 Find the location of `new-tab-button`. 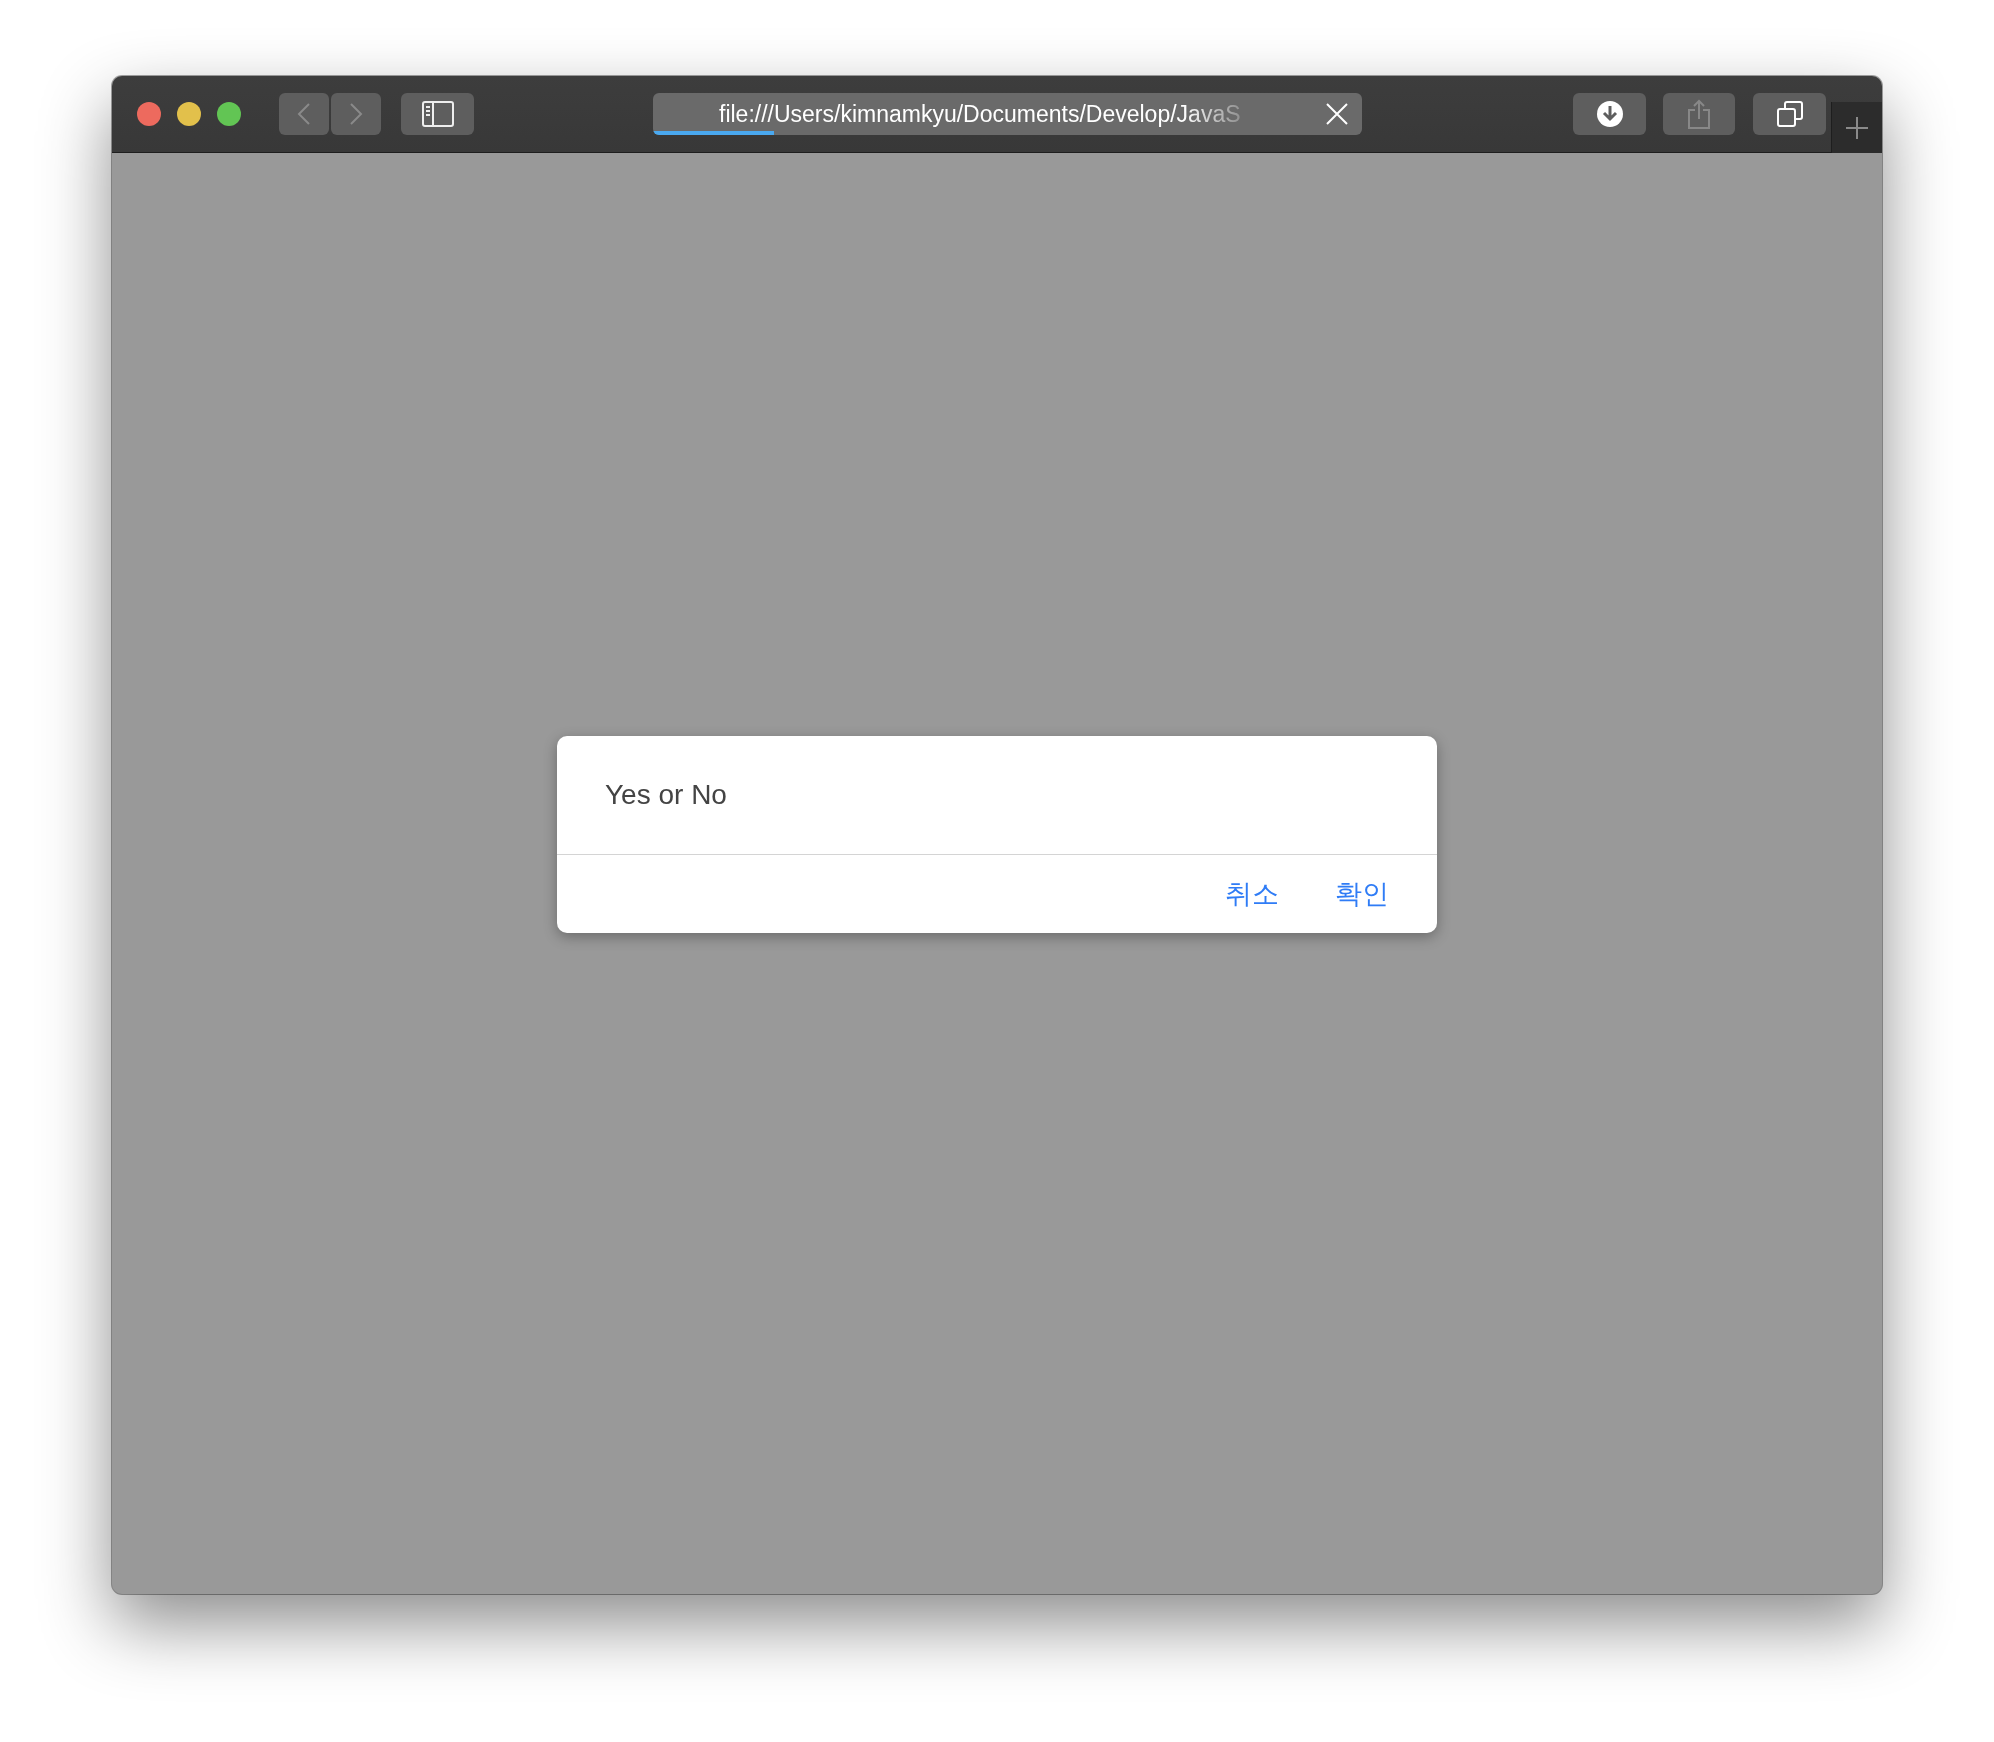

new-tab-button is located at coordinates (1856, 127).